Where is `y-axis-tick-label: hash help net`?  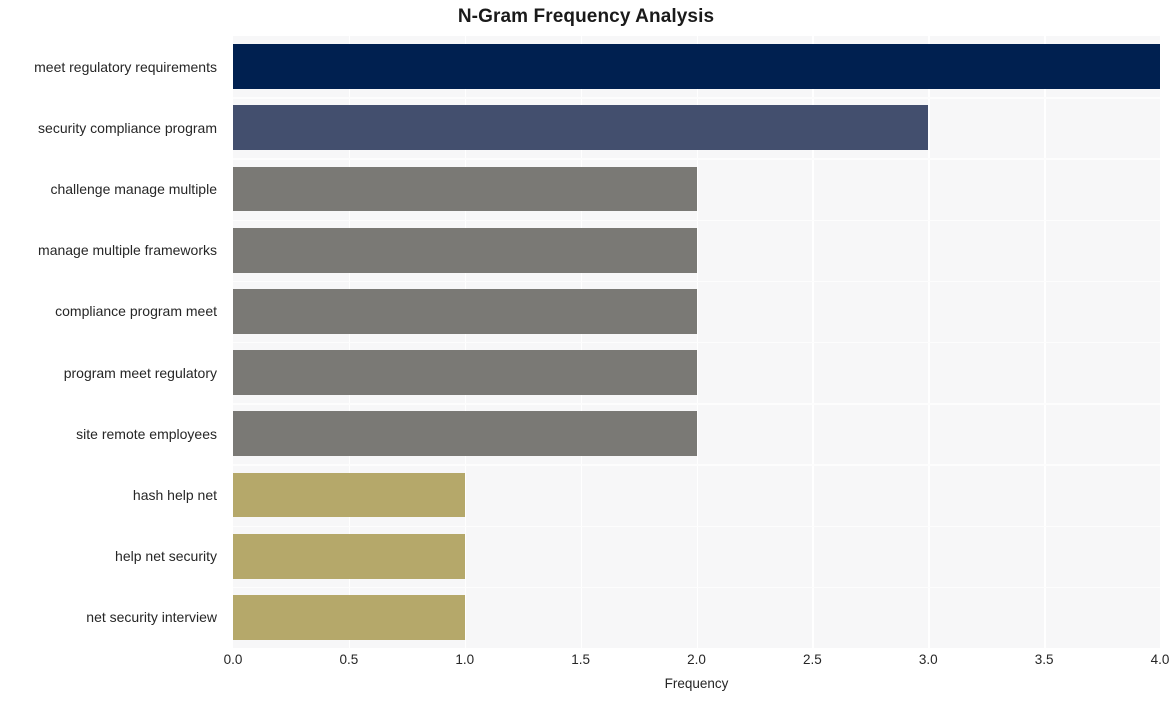 y-axis-tick-label: hash help net is located at coordinates (174, 495).